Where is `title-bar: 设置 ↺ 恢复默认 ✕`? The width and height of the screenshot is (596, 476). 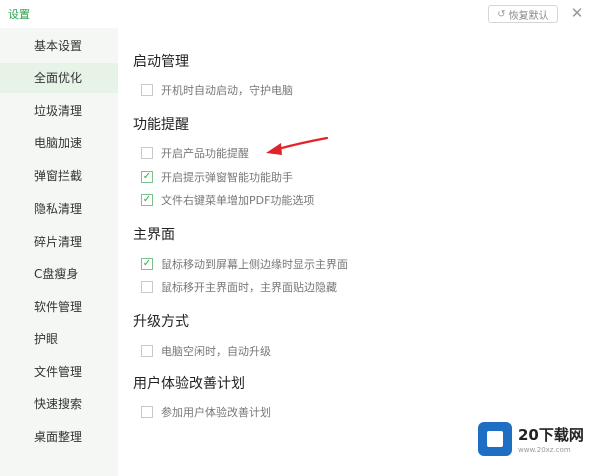
title-bar: 设置 ↺ 恢复默认 ✕ is located at coordinates (298, 14).